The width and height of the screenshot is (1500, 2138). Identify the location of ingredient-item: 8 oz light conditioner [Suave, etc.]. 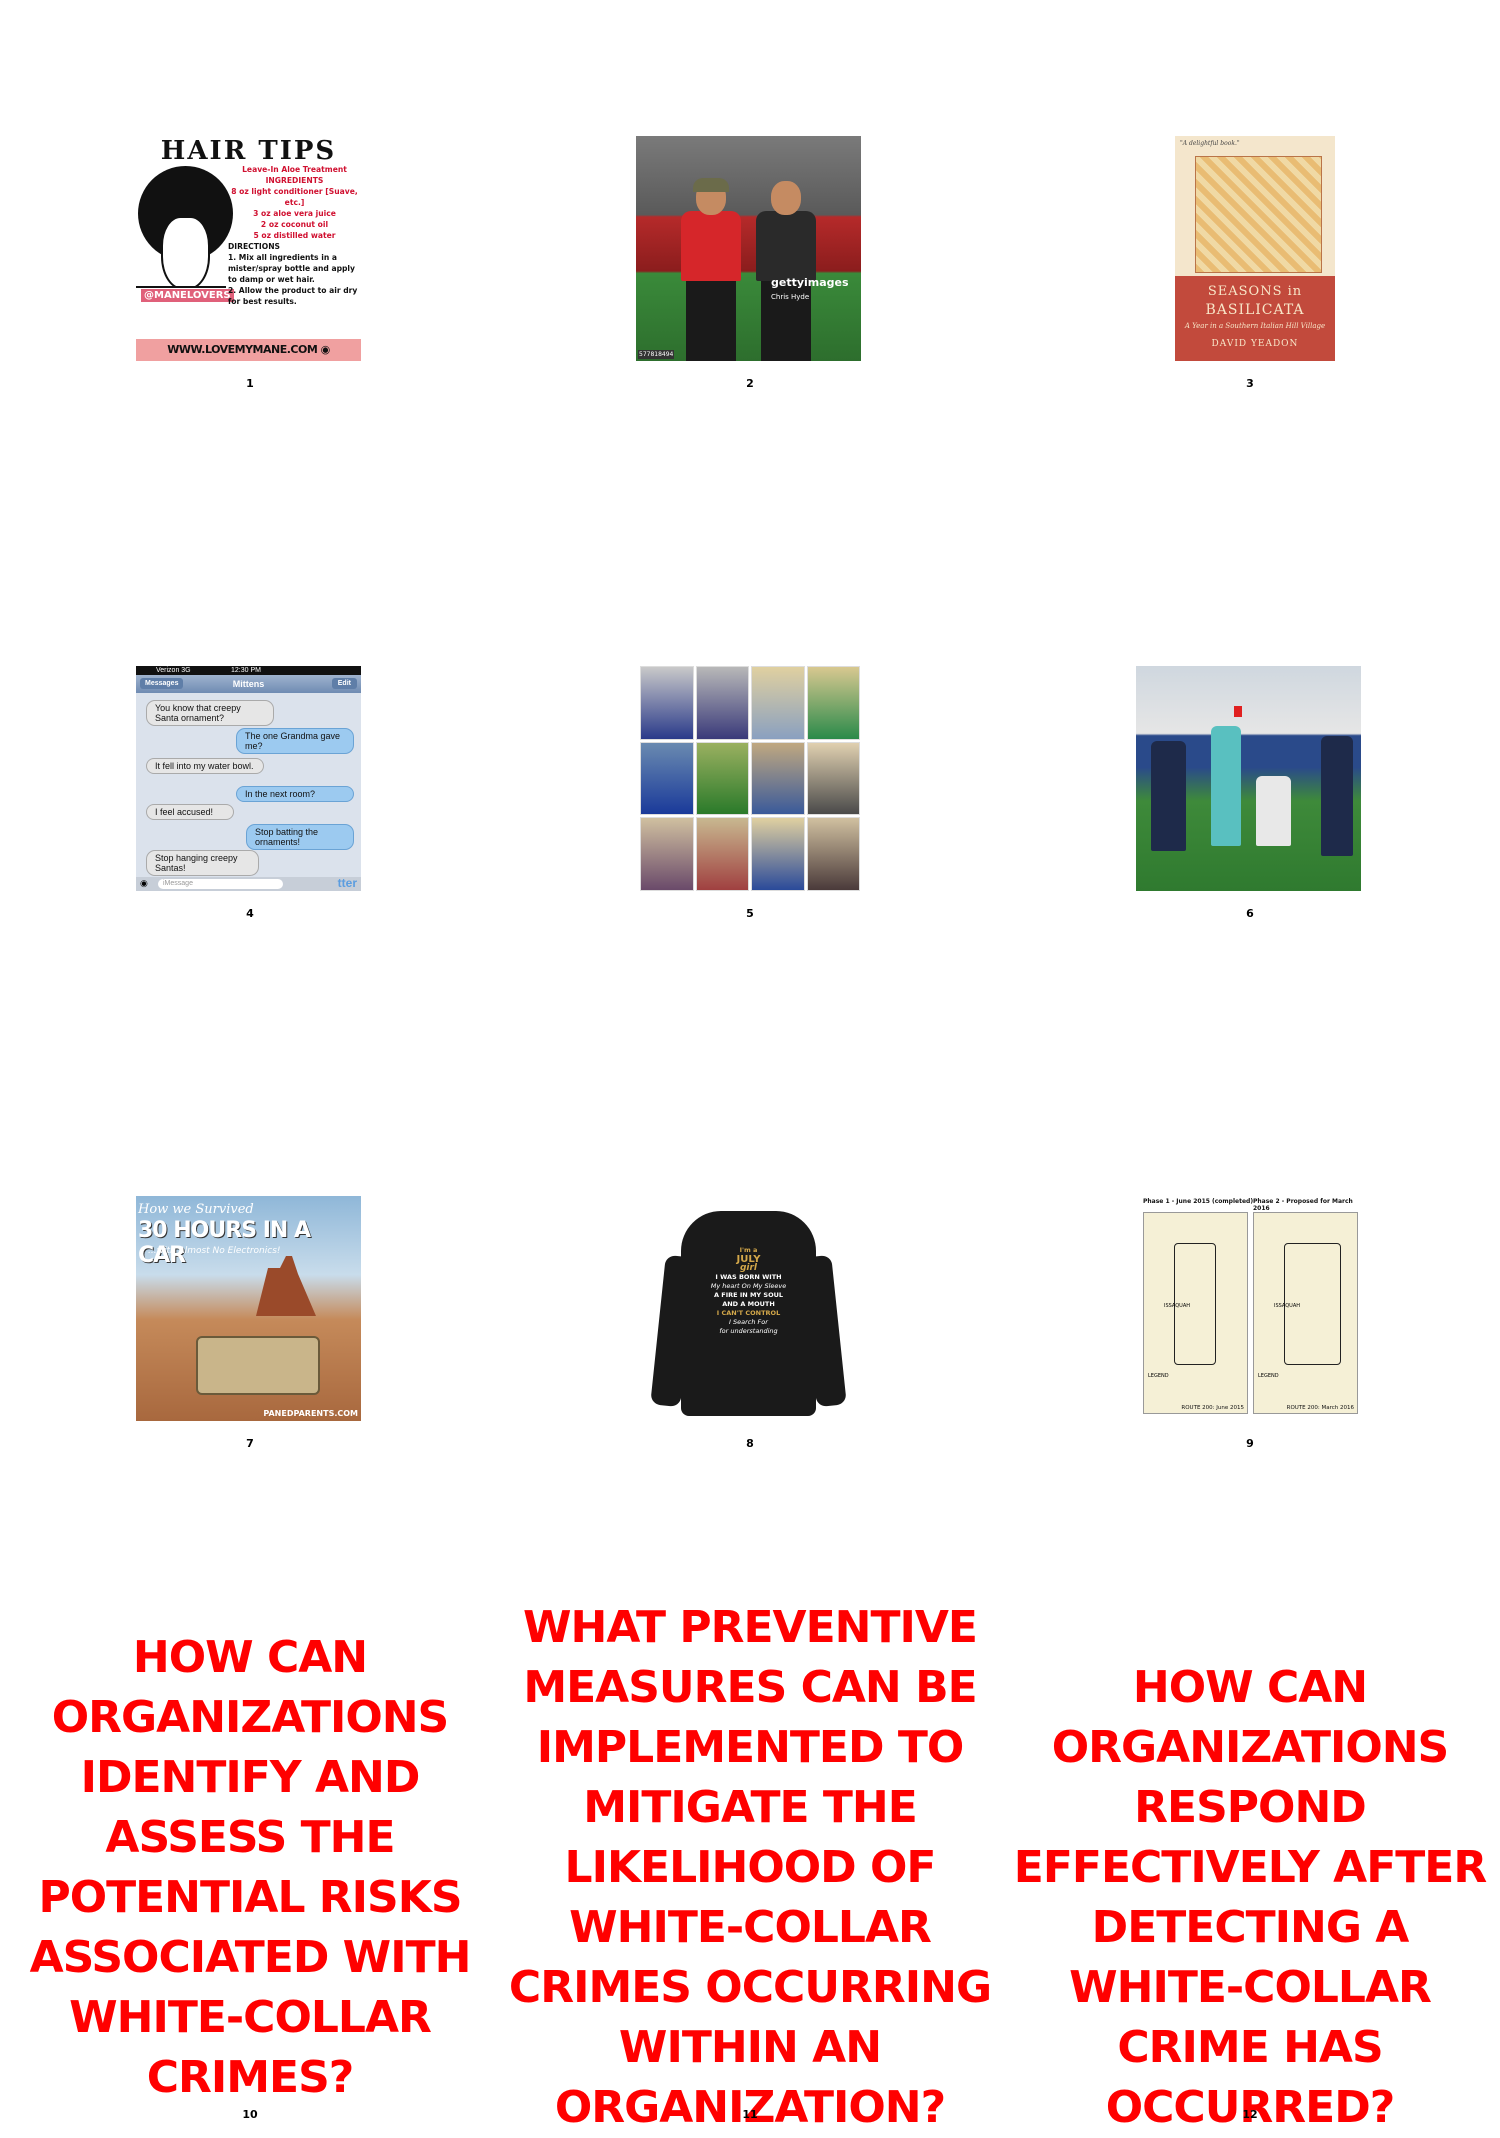
(294, 197).